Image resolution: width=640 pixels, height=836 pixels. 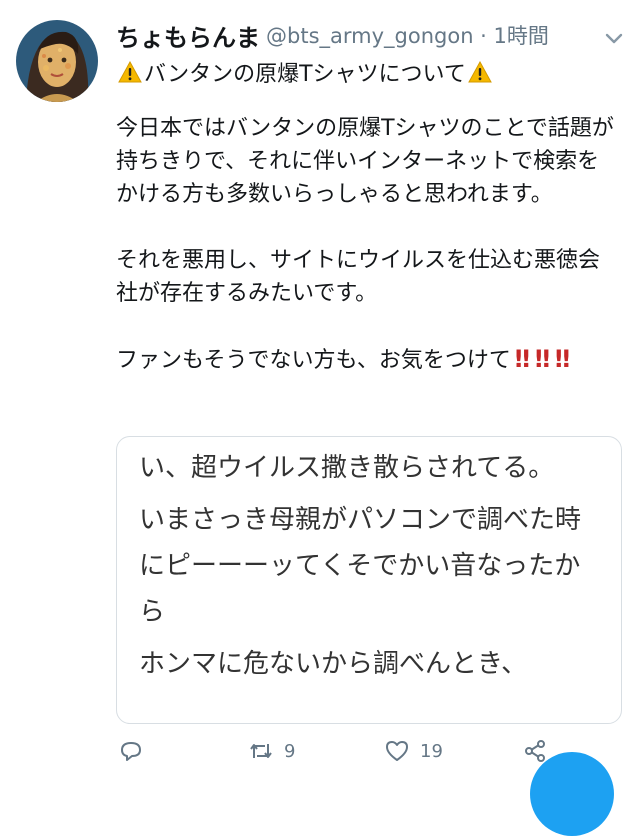 I want to click on compose-tweet-button, so click(x=572, y=794).